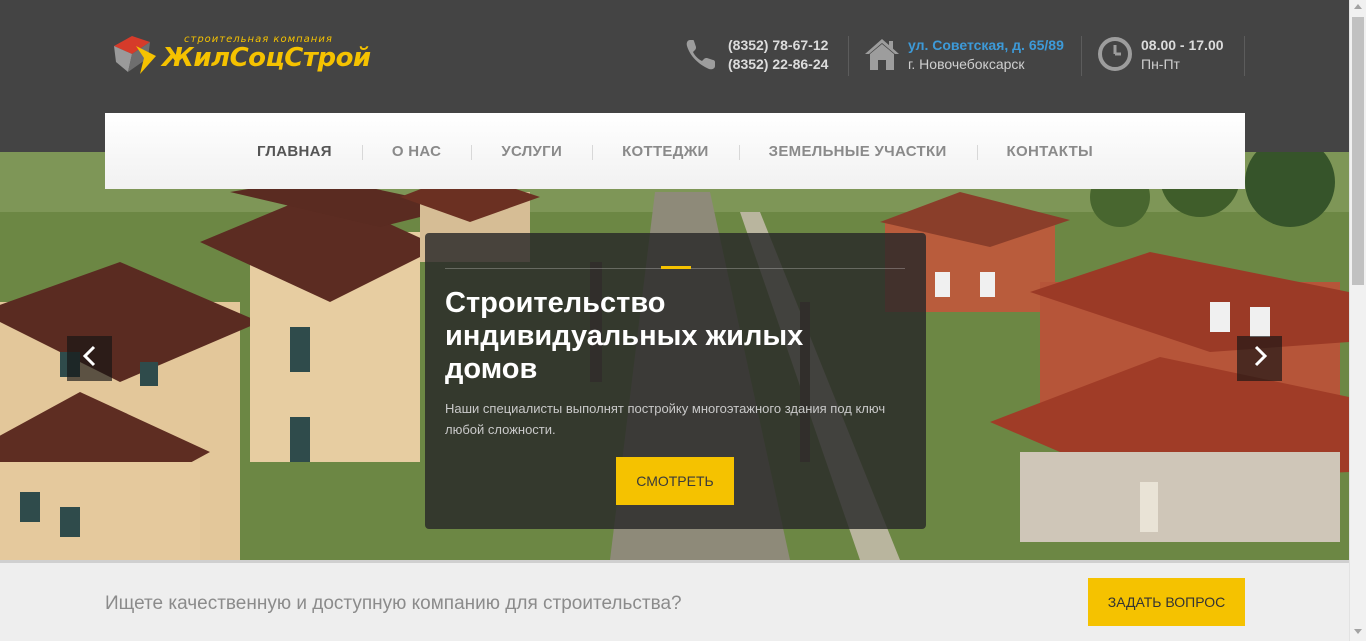 This screenshot has height=641, width=1366. Describe the element at coordinates (966, 64) in the screenshot. I see `address-city: г. Новочебоксарск` at that location.